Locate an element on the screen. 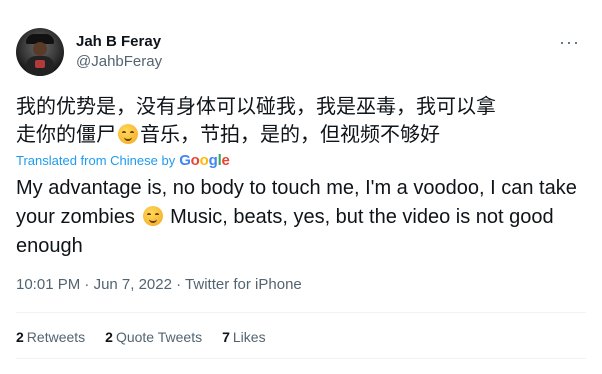 This screenshot has width=602, height=374. retweets-stat: 2 Retweets is located at coordinates (50, 337).